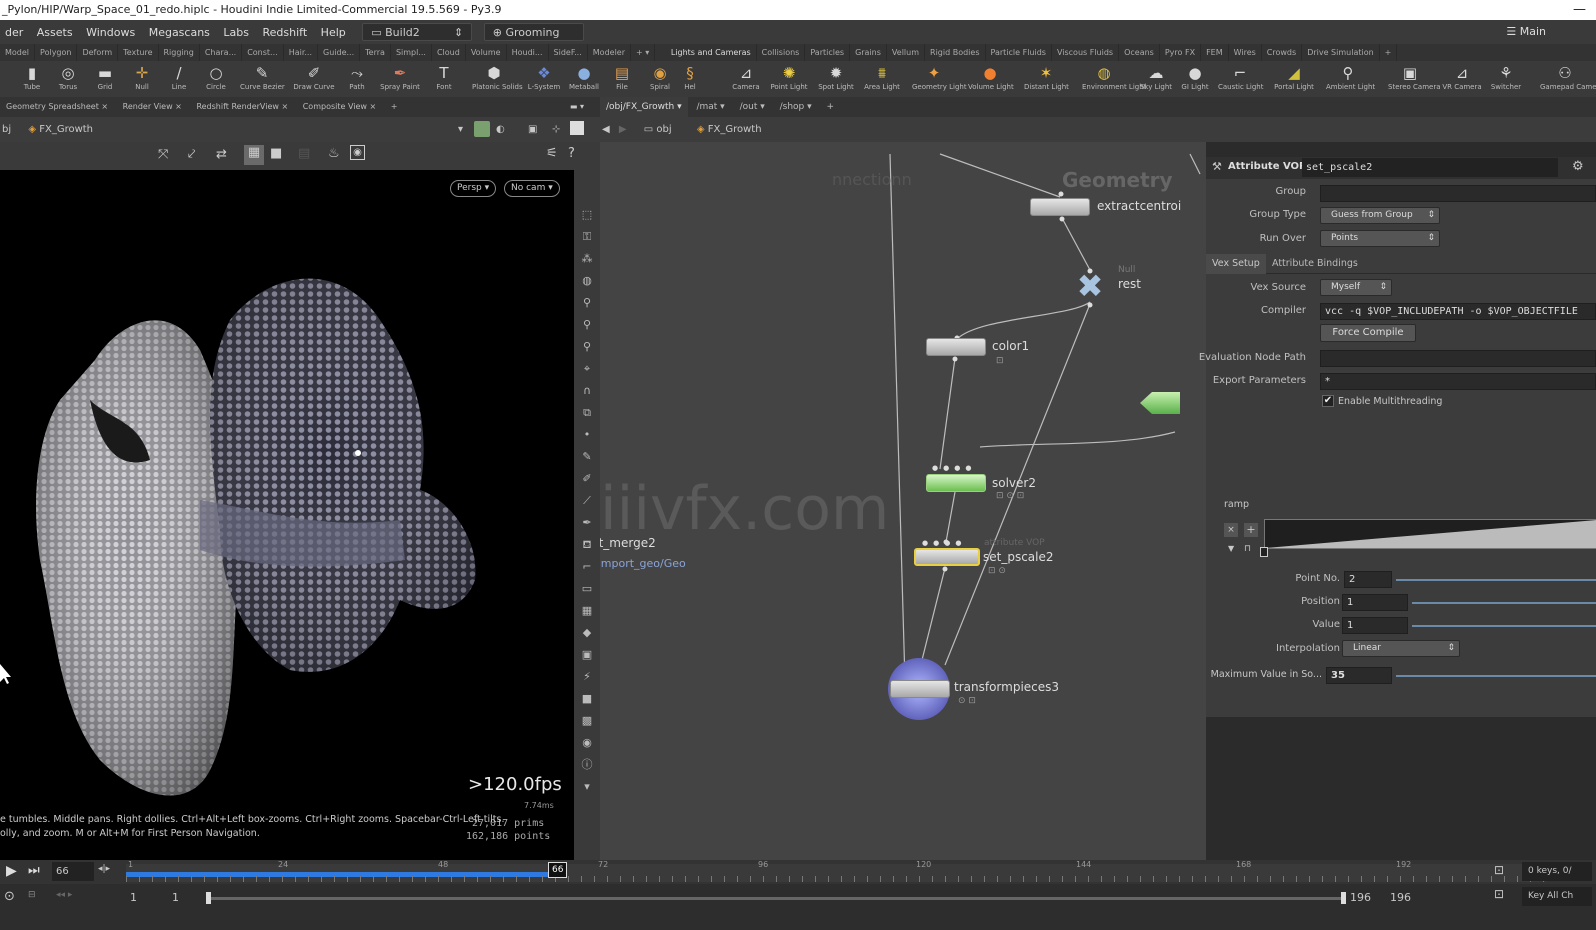  What do you see at coordinates (242, 107) in the screenshot?
I see `tab-redshift-renderview: Redshift RenderView ×` at bounding box center [242, 107].